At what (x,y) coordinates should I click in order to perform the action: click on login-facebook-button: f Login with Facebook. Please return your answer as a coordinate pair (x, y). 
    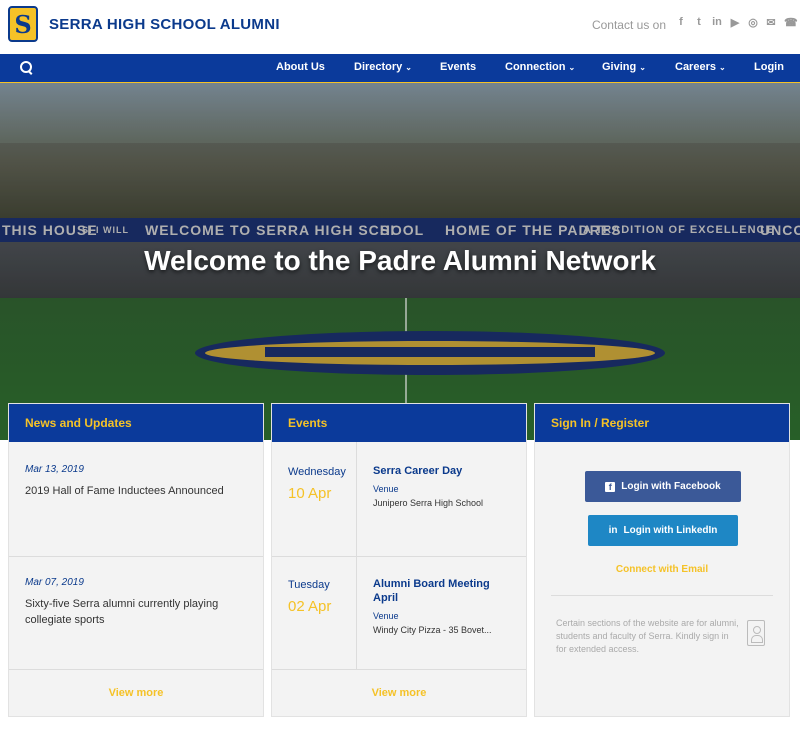
    Looking at the image, I should click on (663, 486).